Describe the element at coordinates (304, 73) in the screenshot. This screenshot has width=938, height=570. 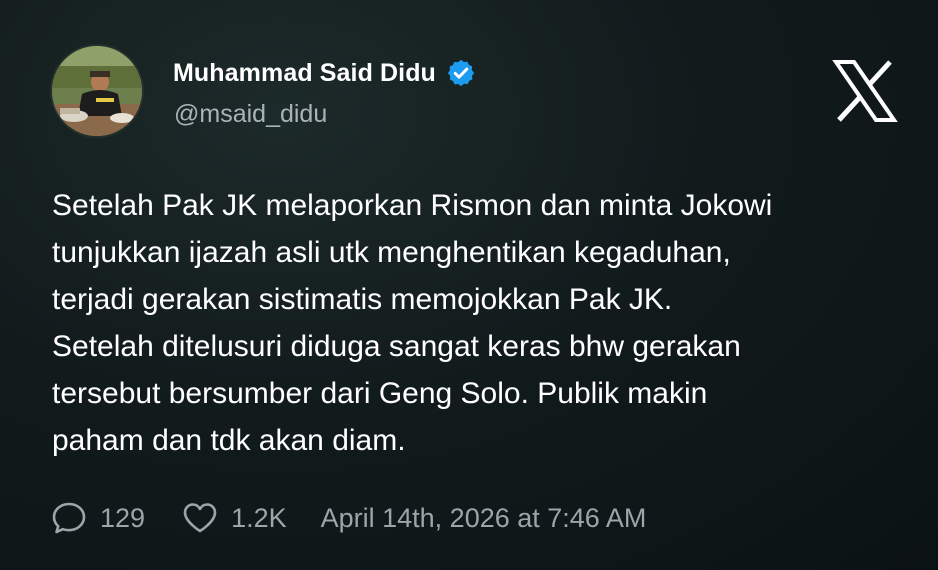
I see `author-name: Muhammad Said Didu` at that location.